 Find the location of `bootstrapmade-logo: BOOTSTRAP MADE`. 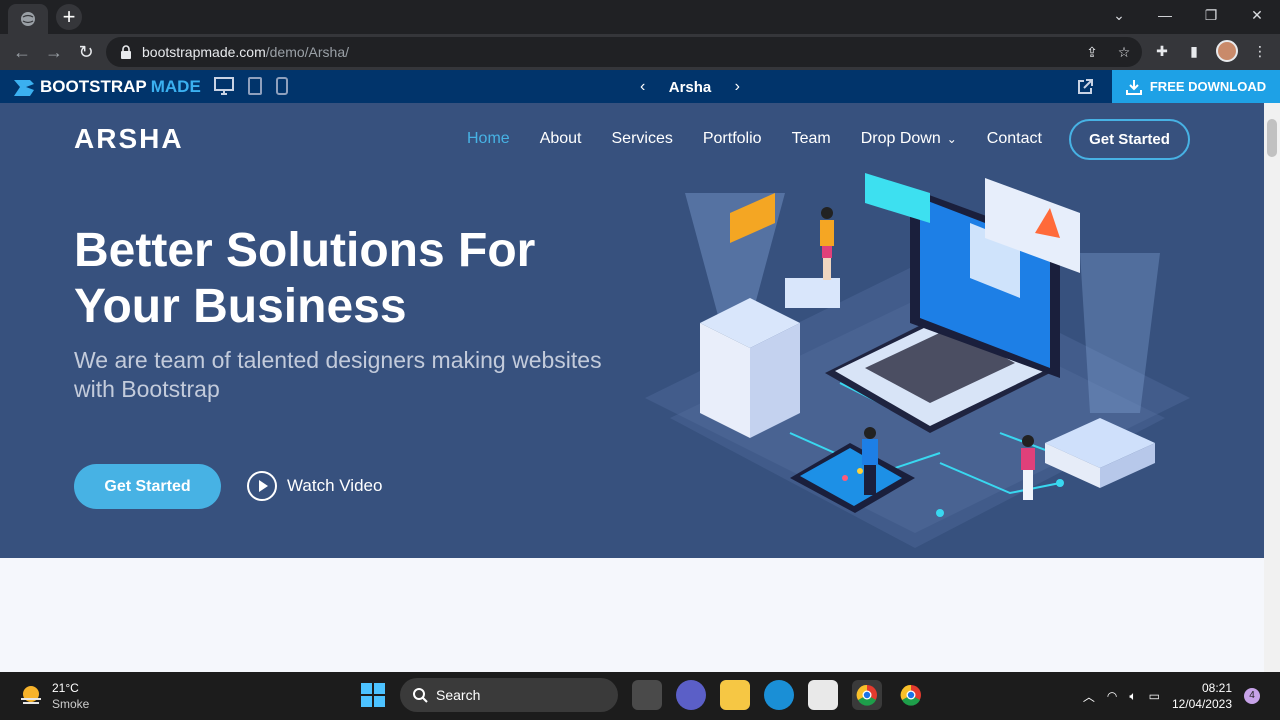

bootstrapmade-logo: BOOTSTRAP MADE is located at coordinates (106, 87).